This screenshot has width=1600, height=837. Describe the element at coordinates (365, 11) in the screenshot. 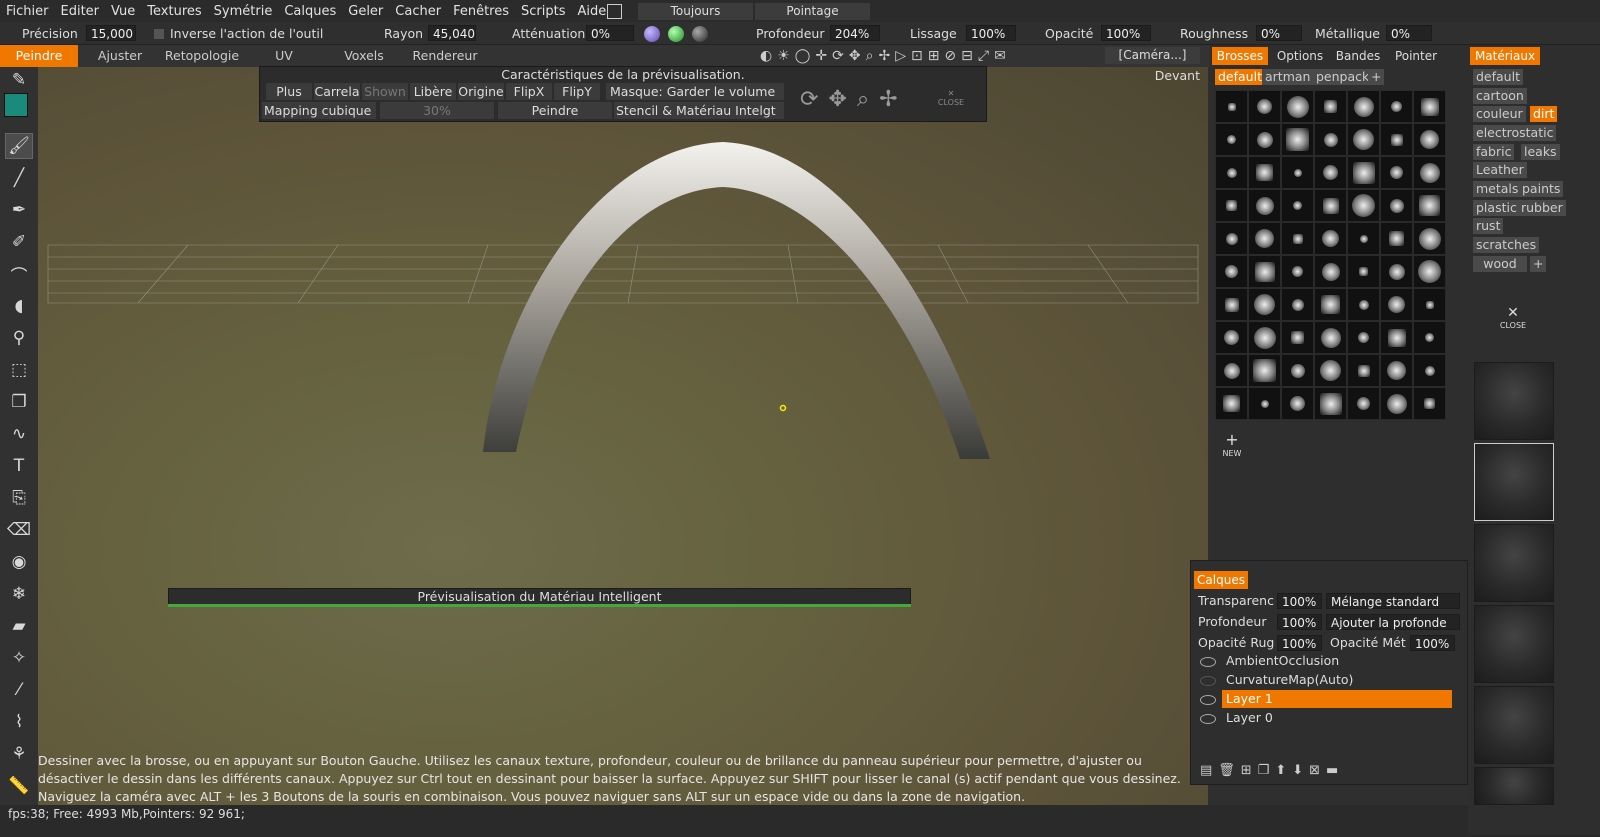

I see `menu-geler: Geler` at that location.